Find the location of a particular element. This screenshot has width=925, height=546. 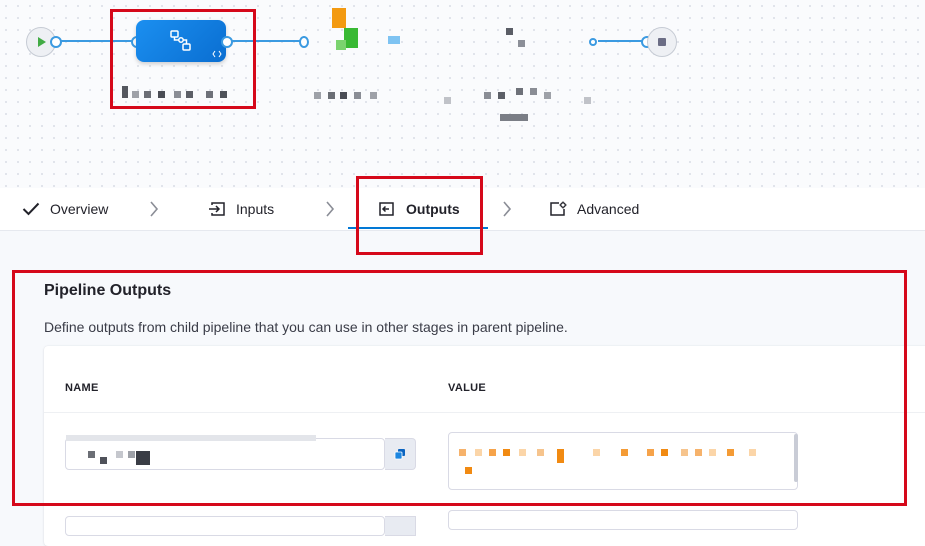

pipeline-end-node is located at coordinates (662, 42).